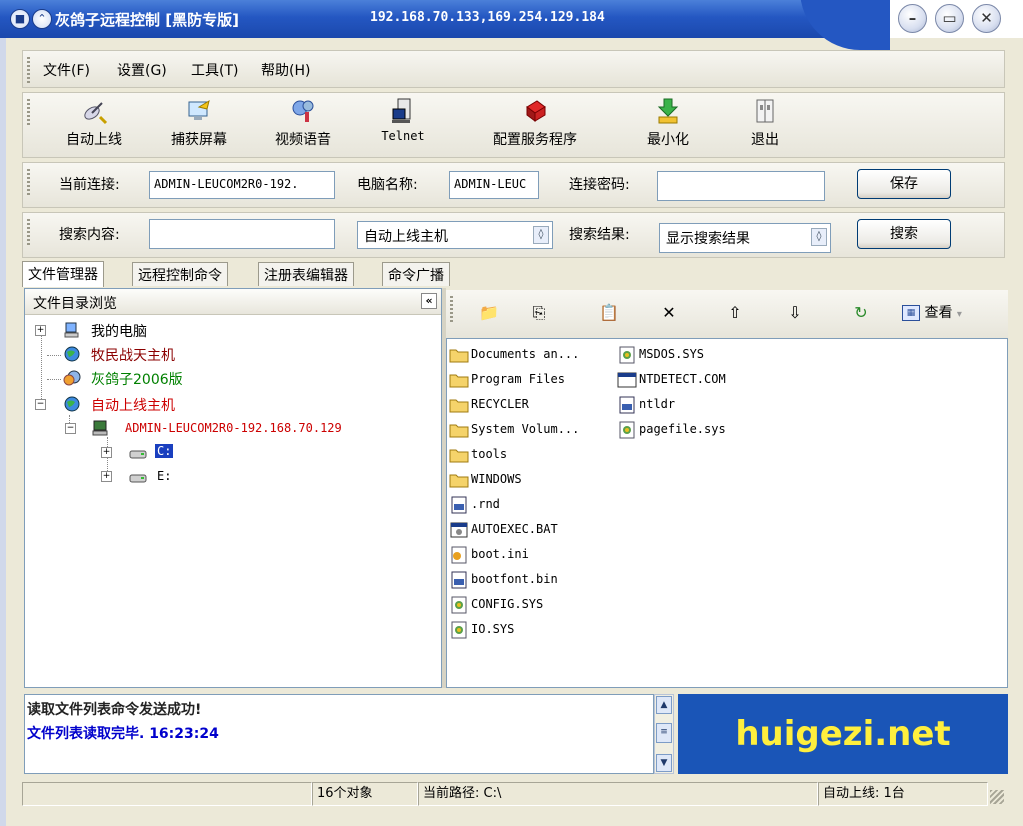 This screenshot has height=826, width=1023. Describe the element at coordinates (20, 19) in the screenshot. I see `system-menu-icon: ■` at that location.